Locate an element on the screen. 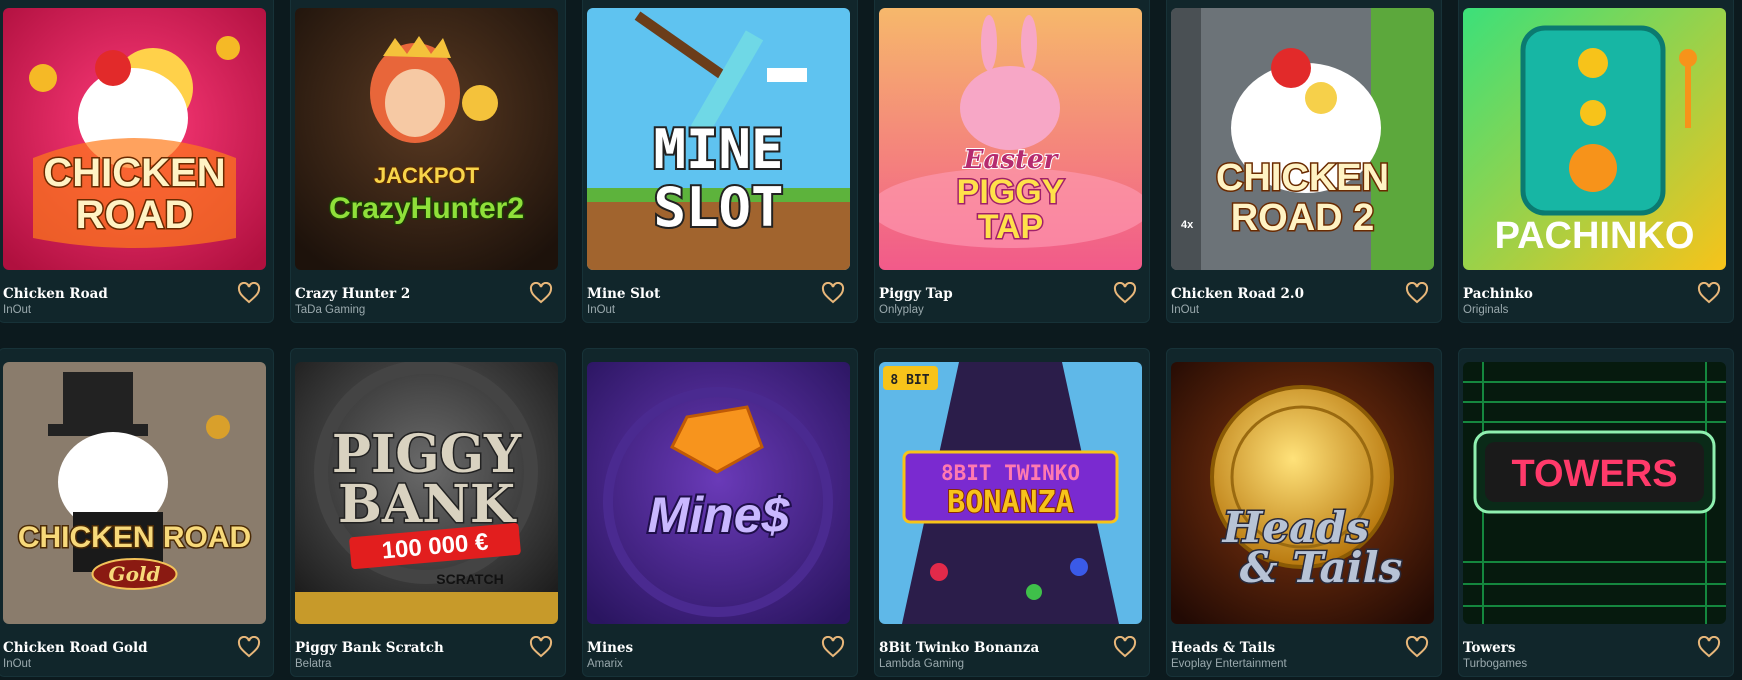 The height and width of the screenshot is (680, 1742). art-text: PACHINKO is located at coordinates (1595, 236).